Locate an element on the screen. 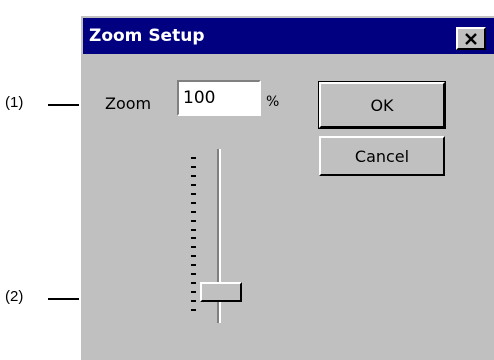 The height and width of the screenshot is (360, 494). callout-1-label: (1) is located at coordinates (14, 102).